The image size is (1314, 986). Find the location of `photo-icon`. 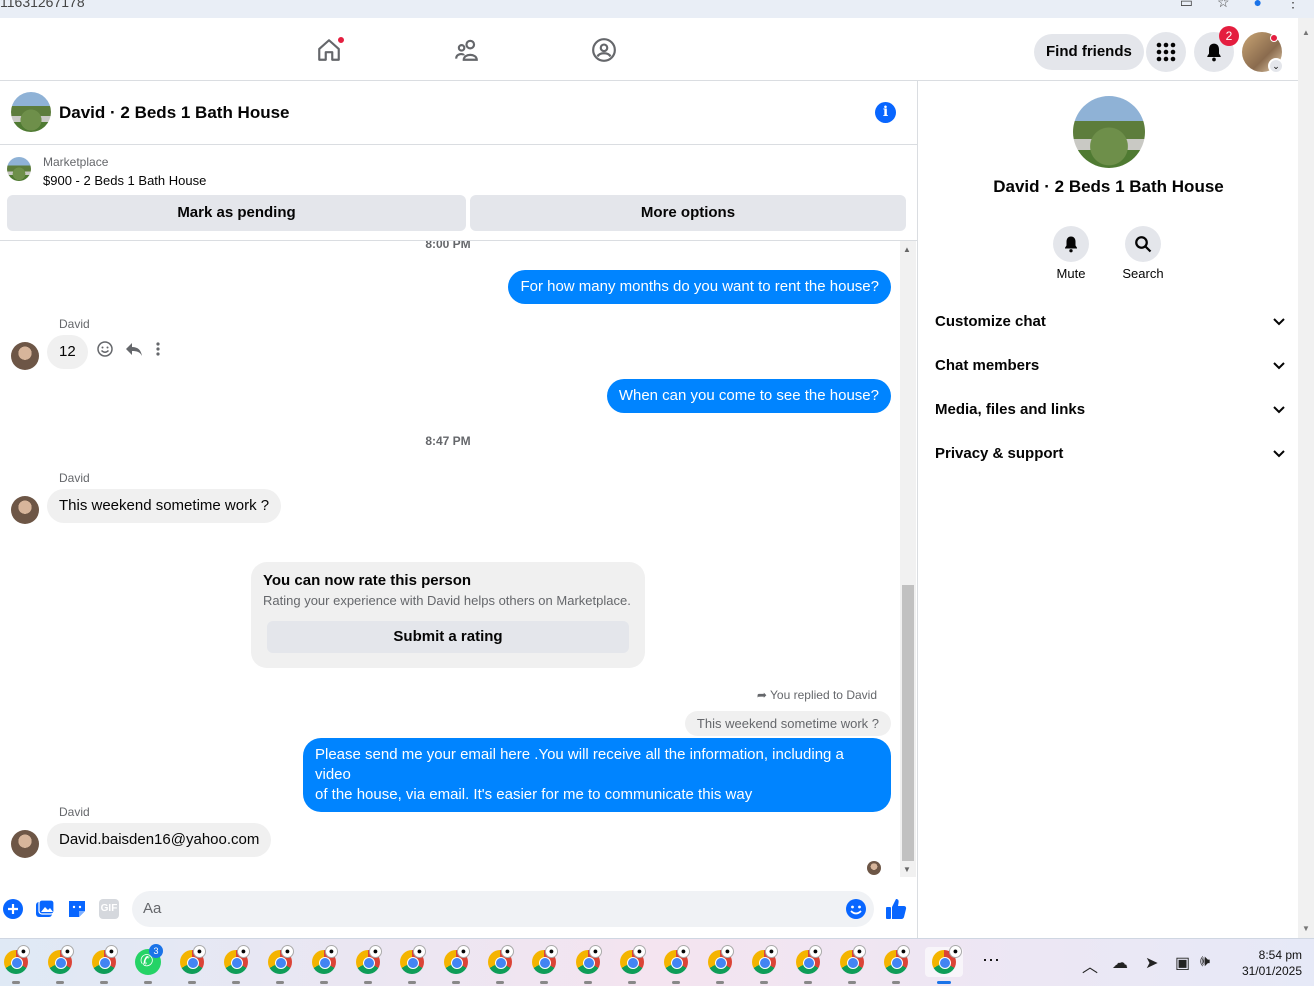

photo-icon is located at coordinates (45, 911).